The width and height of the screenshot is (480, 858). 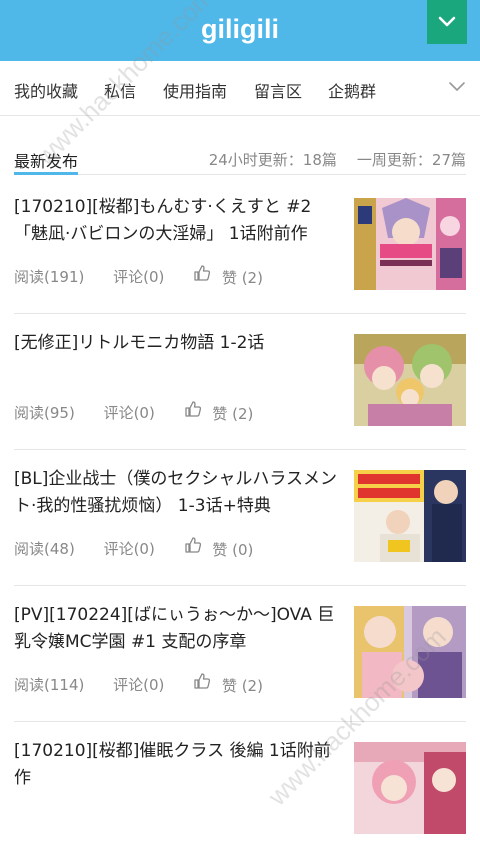 I want to click on category-nav: 我的收藏 私信 使用指南 留言区 企鹅群, so click(x=240, y=88).